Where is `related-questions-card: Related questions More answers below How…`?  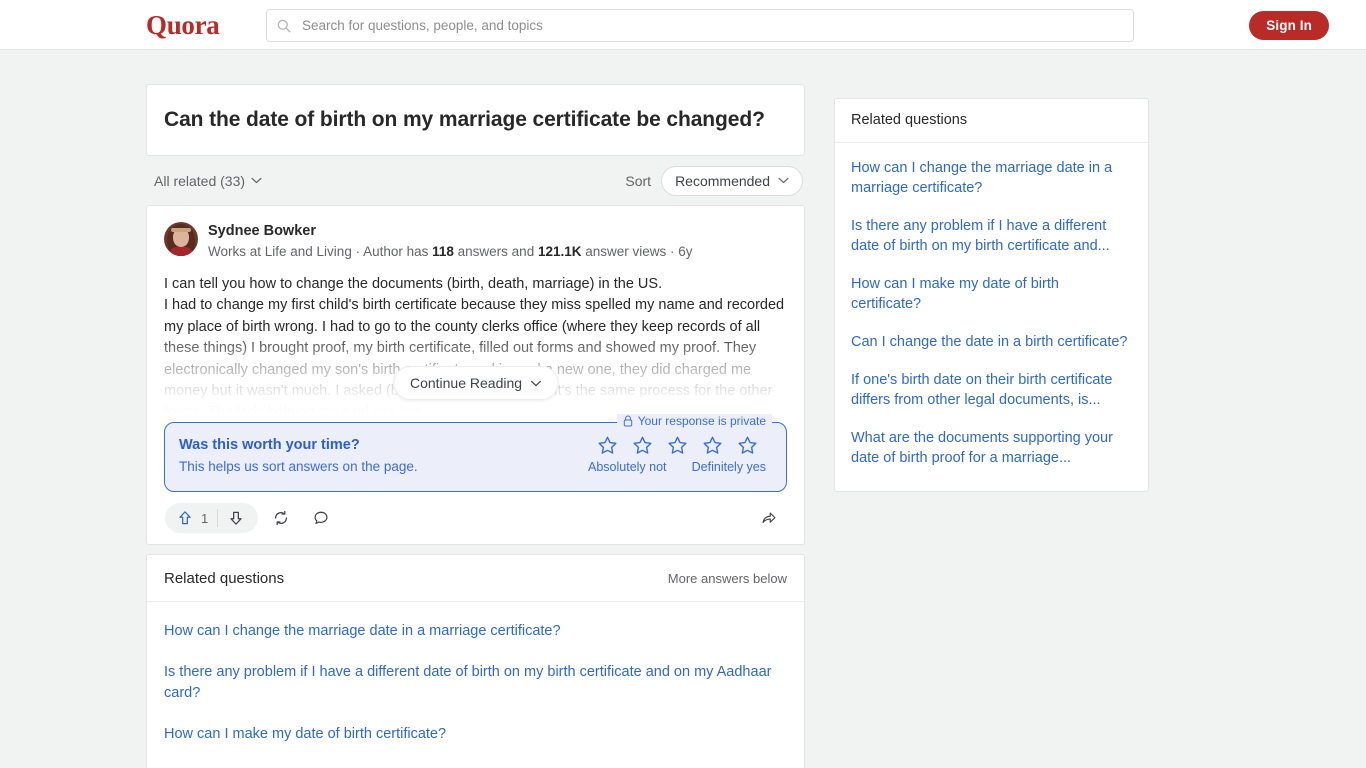 related-questions-card: Related questions More answers below How… is located at coordinates (475, 661).